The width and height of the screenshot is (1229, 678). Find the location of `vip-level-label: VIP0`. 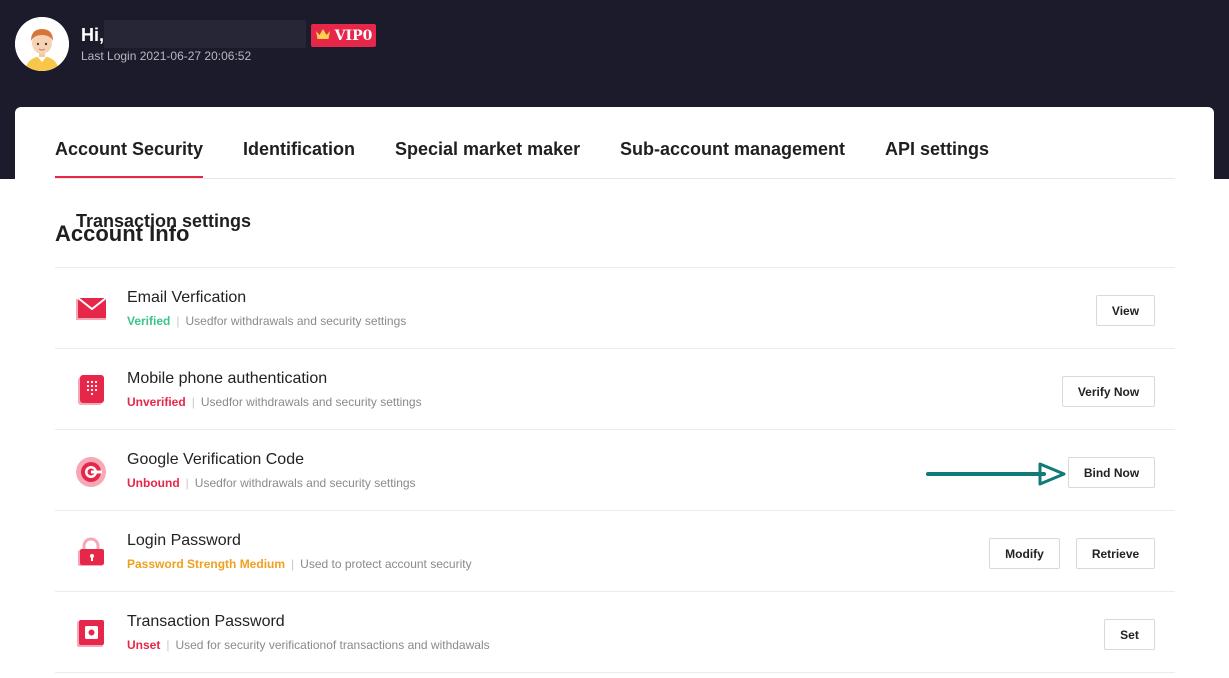

vip-level-label: VIP0 is located at coordinates (353, 35).